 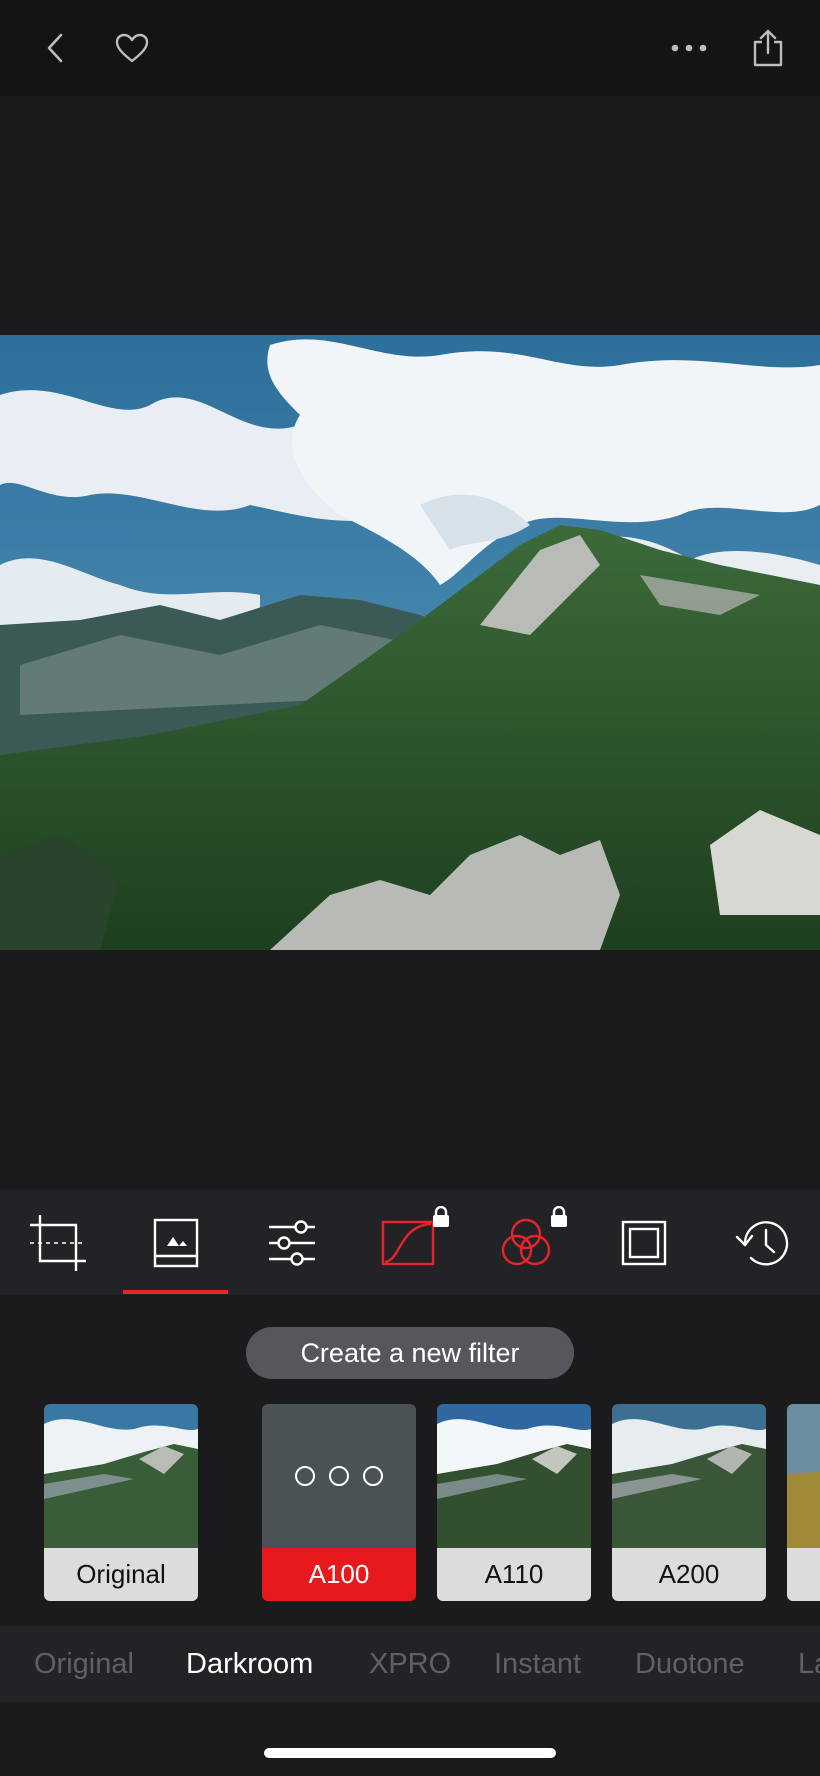 I want to click on favorite-button, so click(x=132, y=48).